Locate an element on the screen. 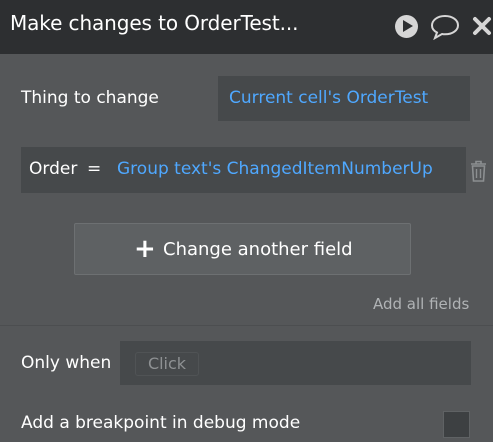 Image resolution: width=493 pixels, height=442 pixels. breakpoint-label: Add a breakpoint in debug mode is located at coordinates (161, 423).